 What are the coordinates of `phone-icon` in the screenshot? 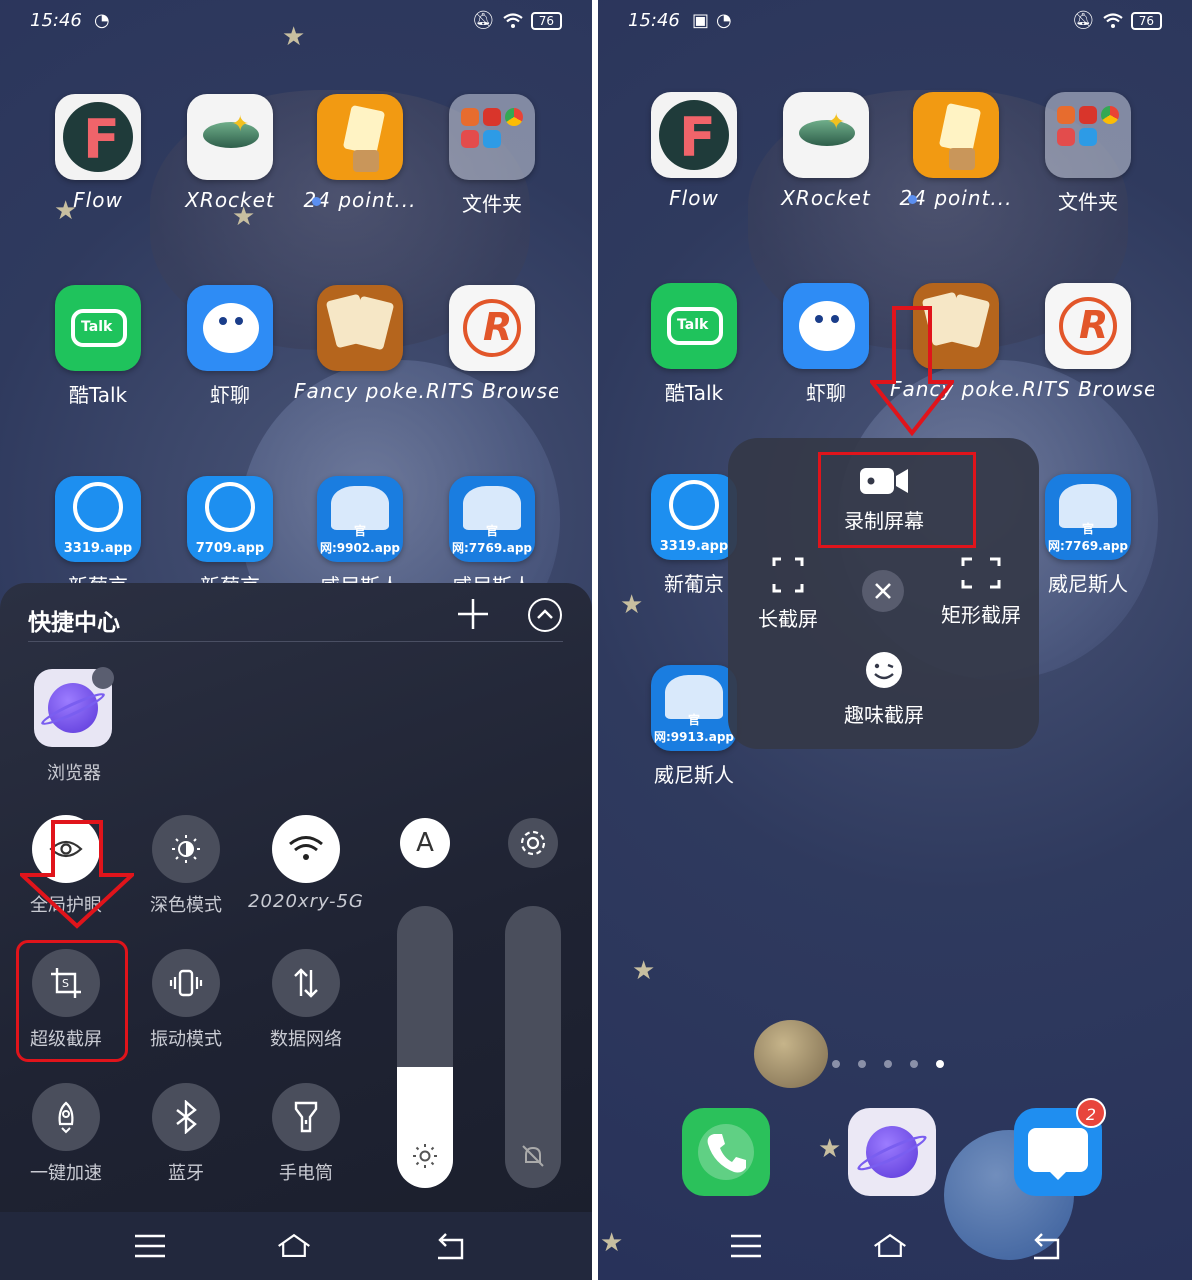 It's located at (726, 1152).